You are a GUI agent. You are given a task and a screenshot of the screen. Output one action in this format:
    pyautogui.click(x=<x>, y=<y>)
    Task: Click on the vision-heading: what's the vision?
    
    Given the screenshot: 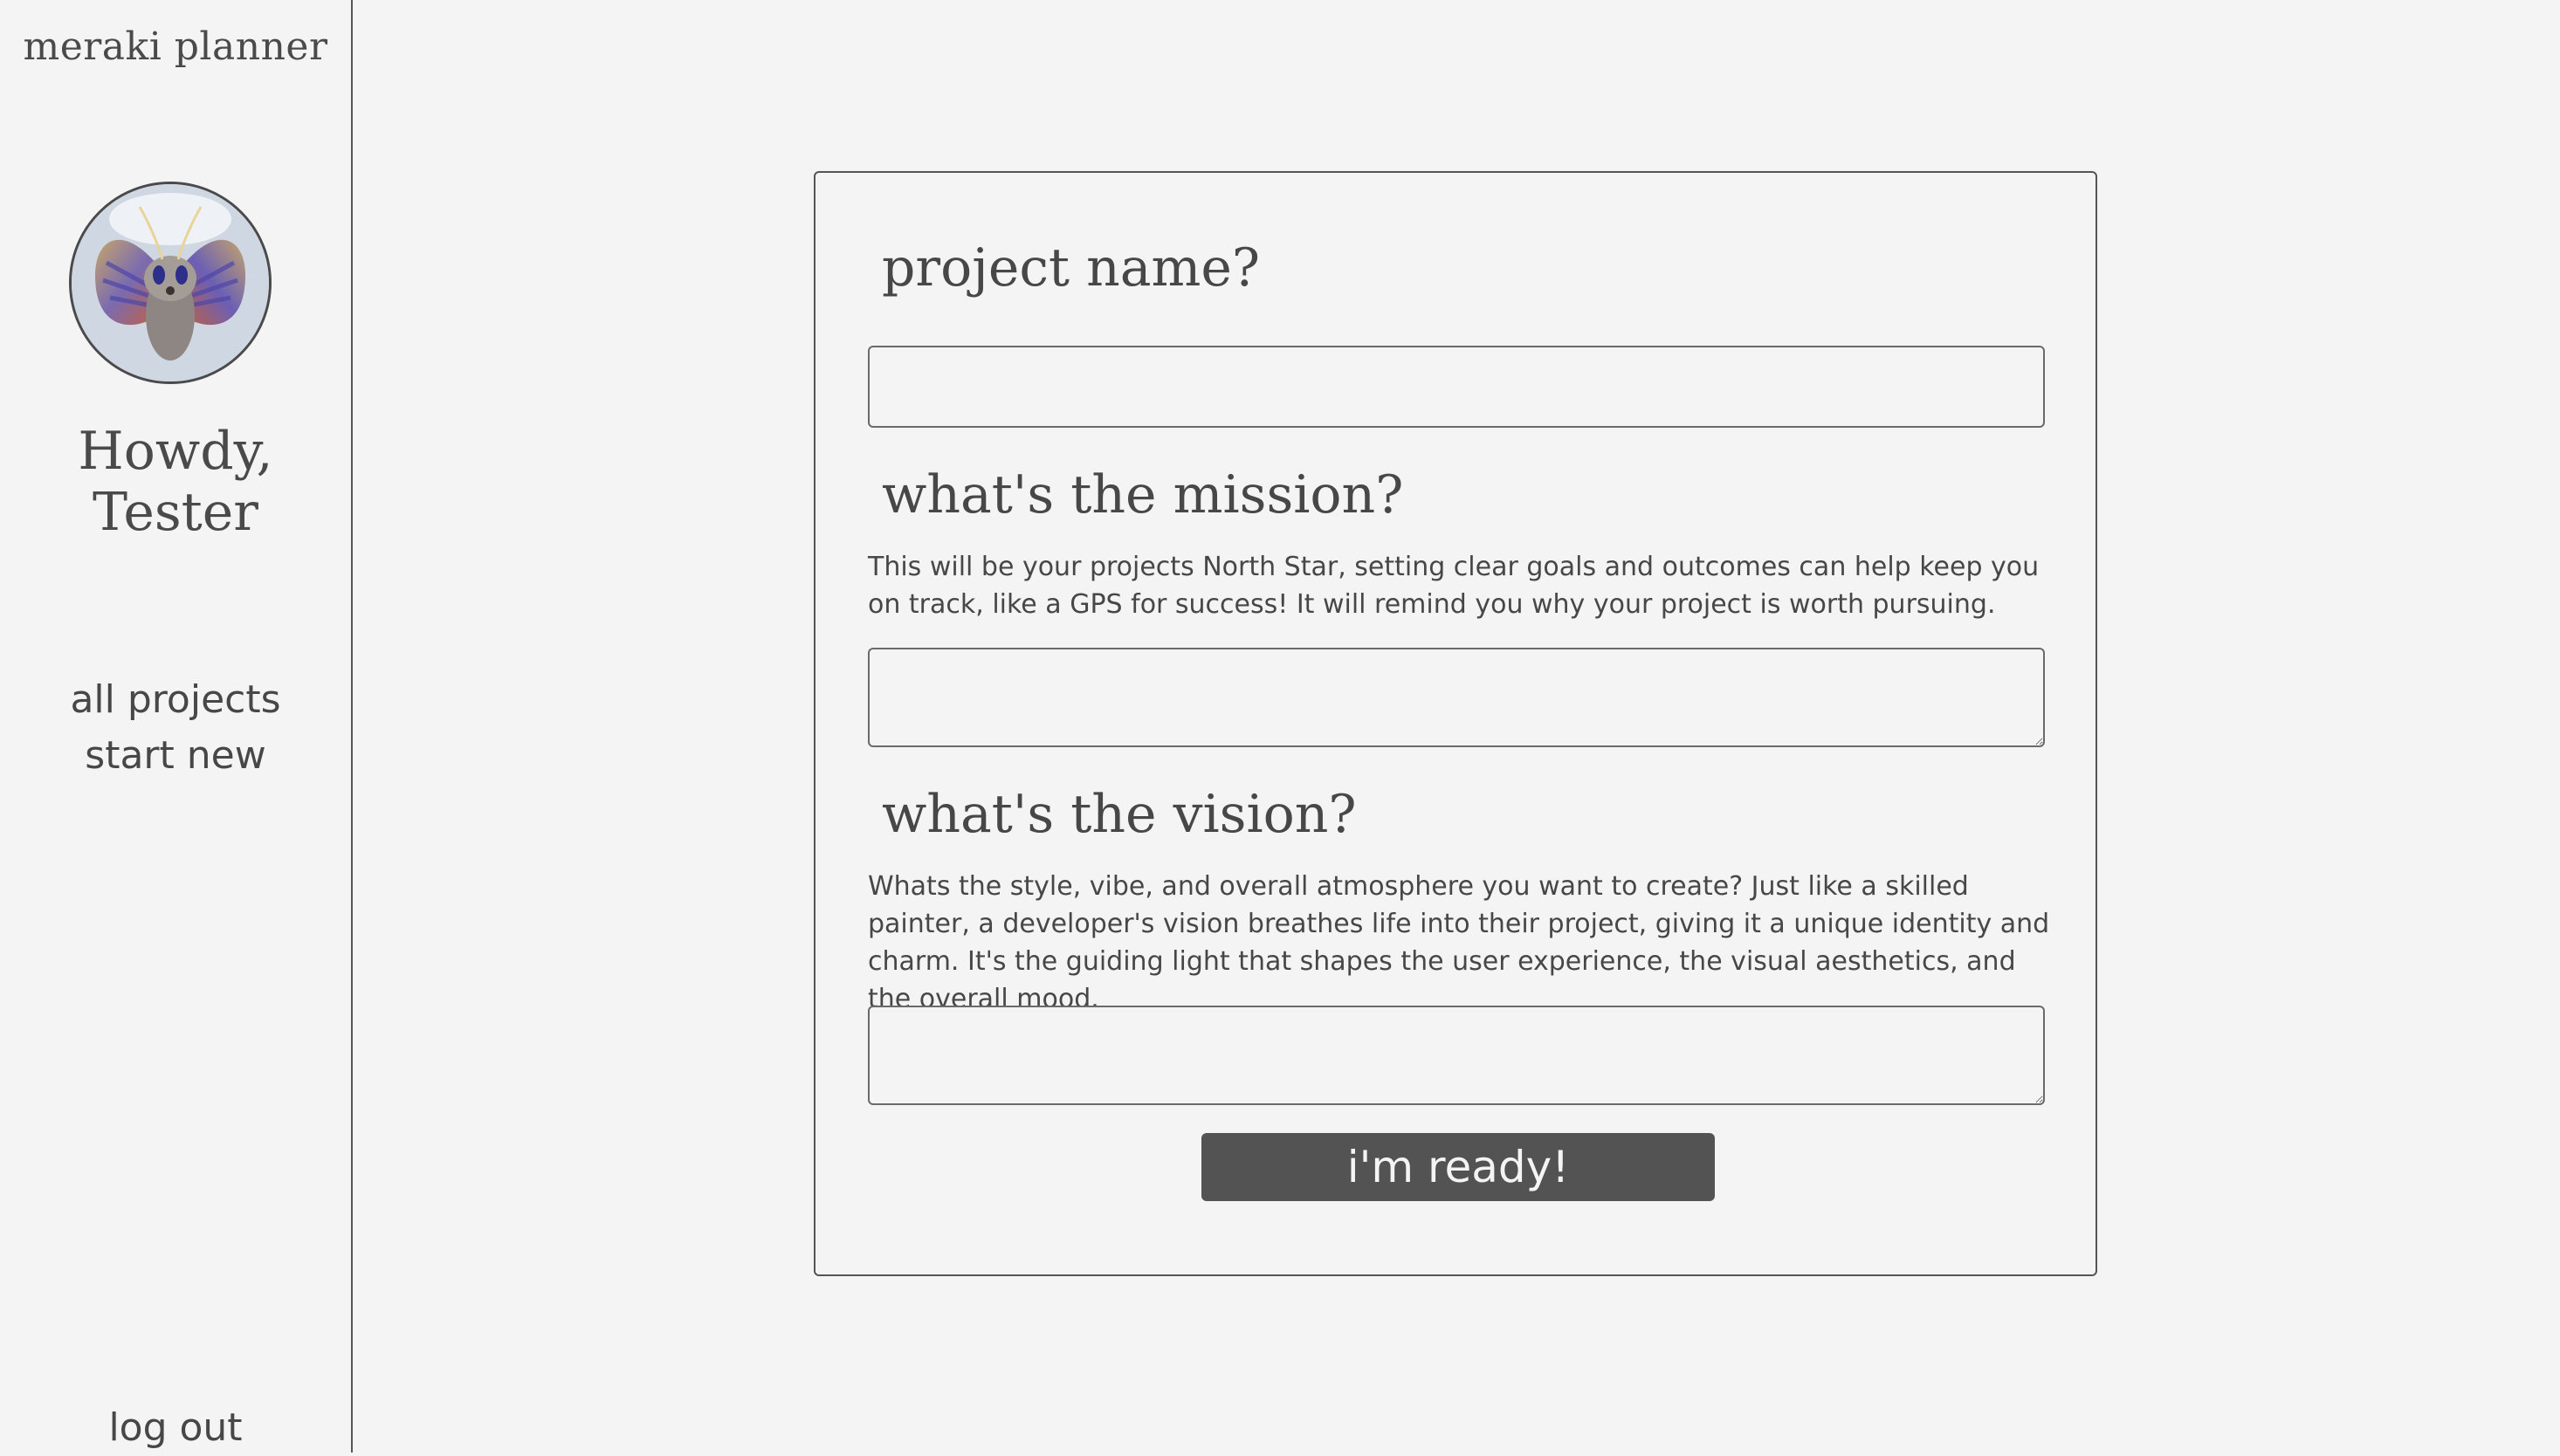 What is the action you would take?
    pyautogui.click(x=1119, y=814)
    